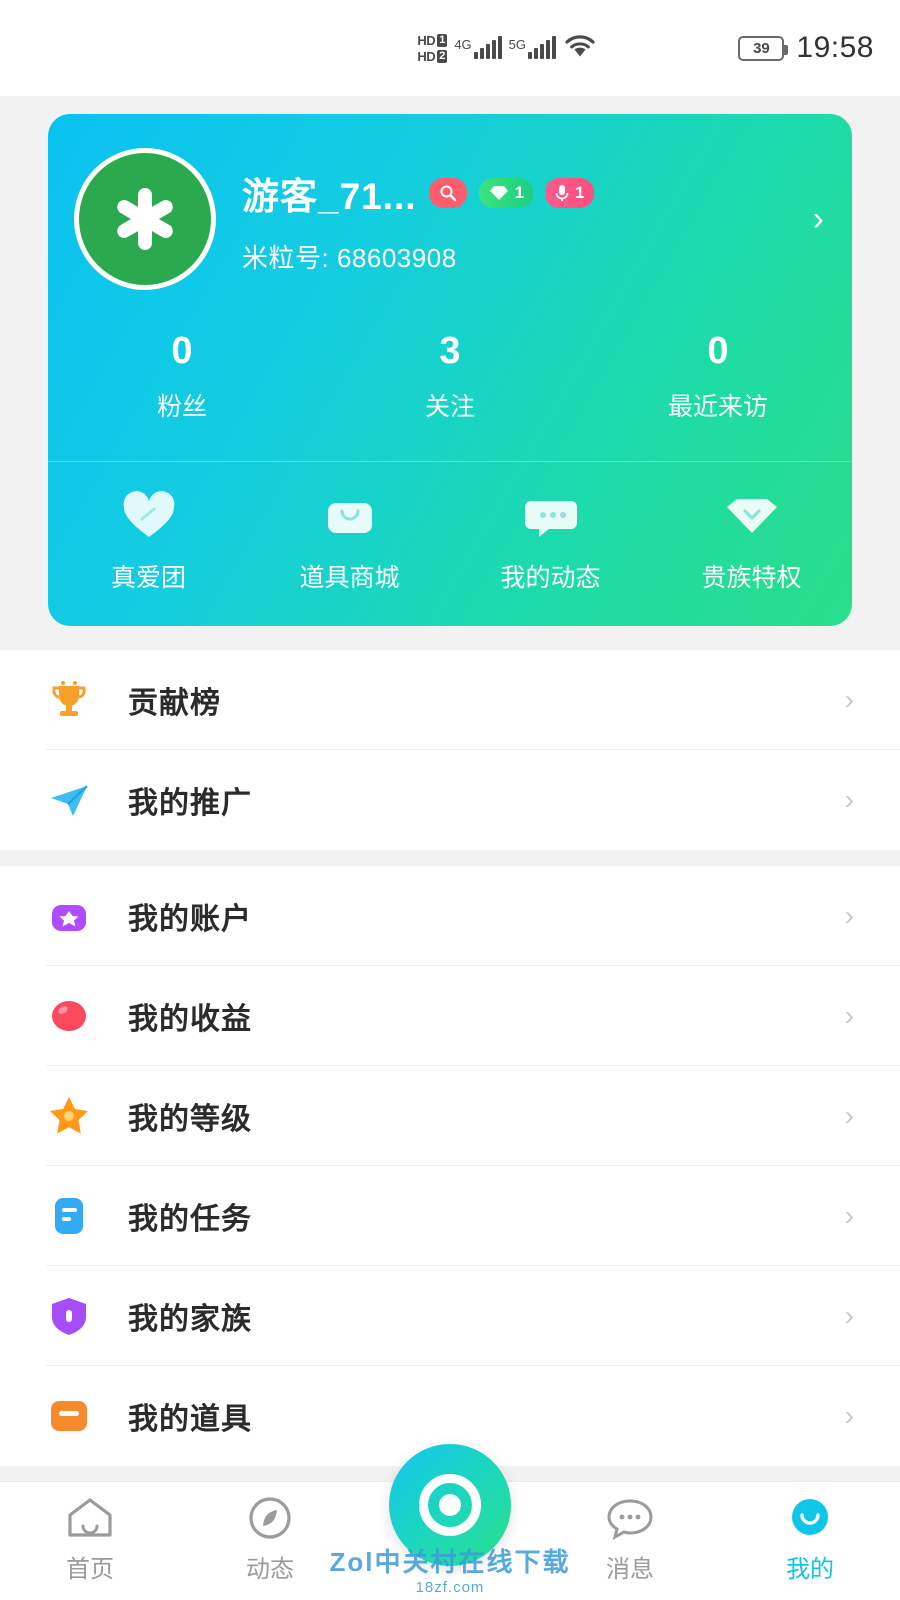  What do you see at coordinates (69, 1016) in the screenshot?
I see `coin-icon` at bounding box center [69, 1016].